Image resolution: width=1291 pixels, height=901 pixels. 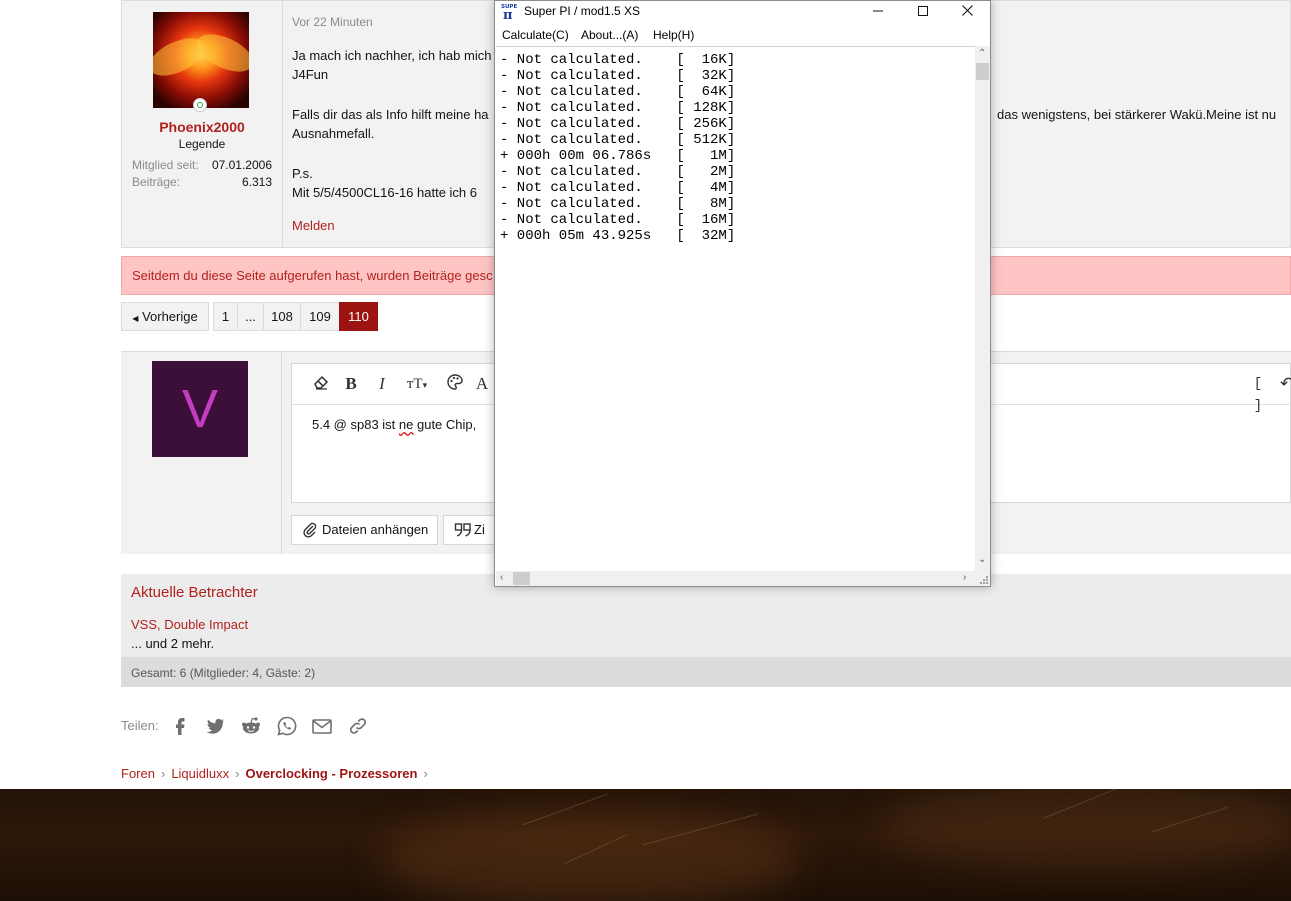 What do you see at coordinates (202, 127) in the screenshot?
I see `username: Phoenix2000` at bounding box center [202, 127].